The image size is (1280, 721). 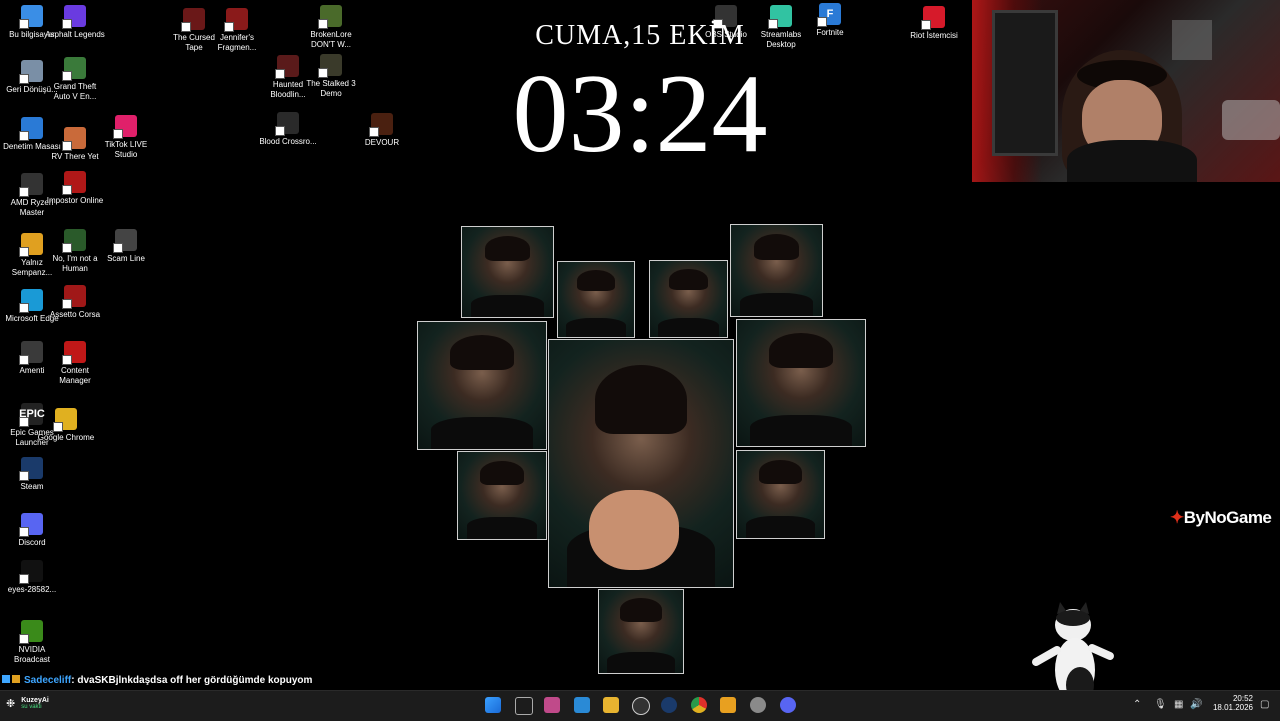 I want to click on desktop-icon-discord: Discord, so click(x=32, y=530).